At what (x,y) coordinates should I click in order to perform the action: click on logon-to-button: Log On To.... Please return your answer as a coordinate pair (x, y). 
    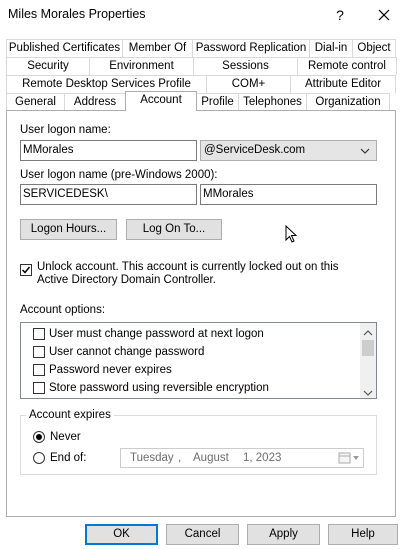
    Looking at the image, I should click on (174, 229).